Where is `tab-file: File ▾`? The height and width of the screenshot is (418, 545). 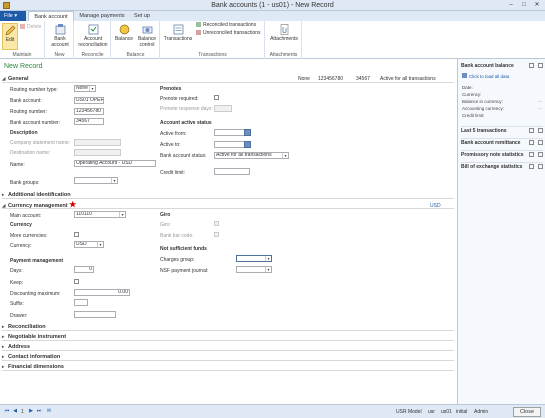
tab-file: File ▾ is located at coordinates (13, 16).